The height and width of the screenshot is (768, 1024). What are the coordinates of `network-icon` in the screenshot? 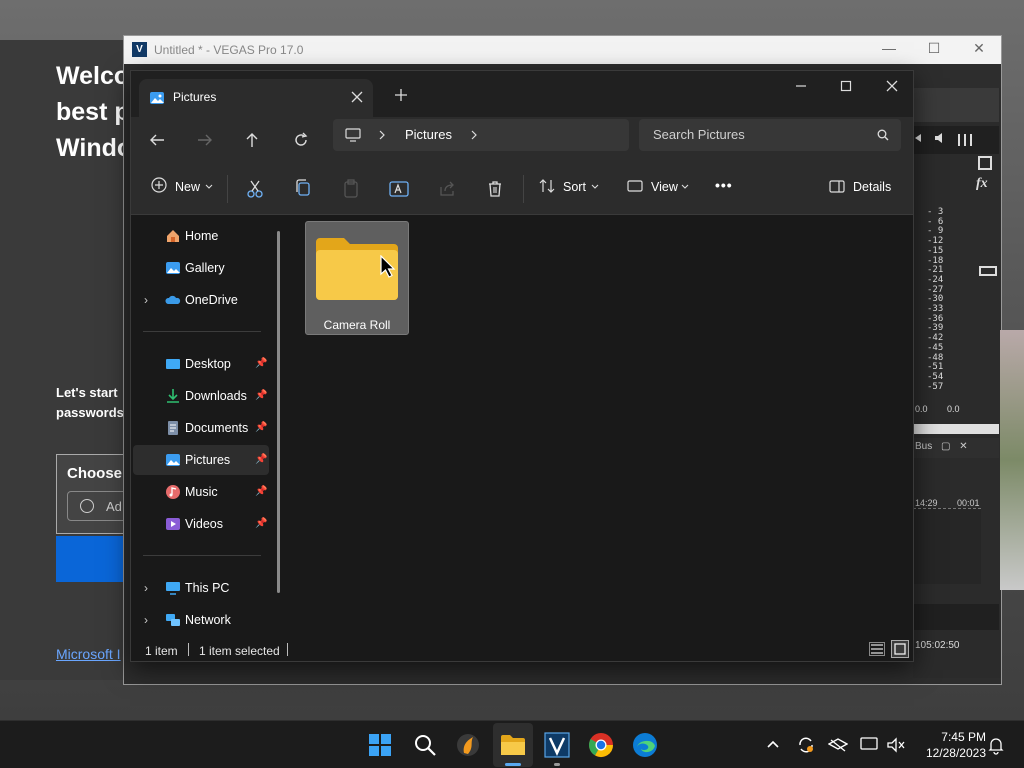 It's located at (173, 620).